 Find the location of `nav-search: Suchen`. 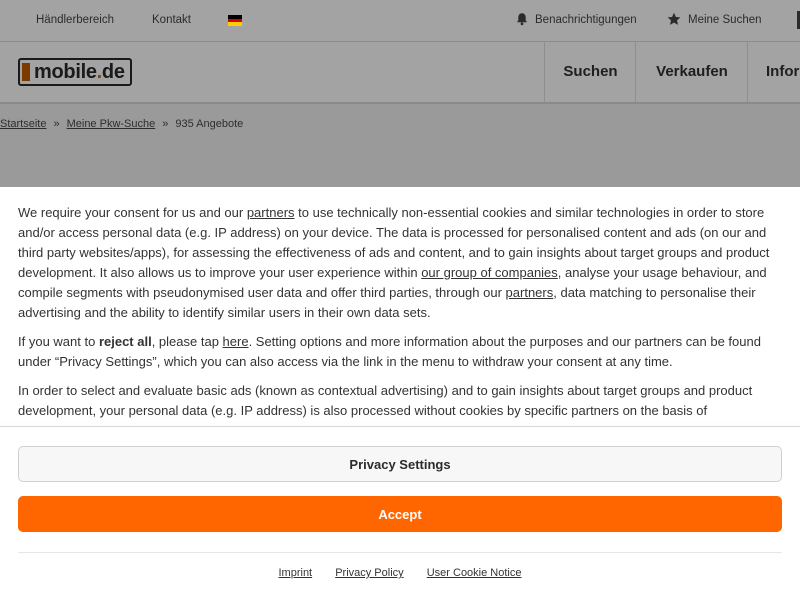

nav-search: Suchen is located at coordinates (590, 72).